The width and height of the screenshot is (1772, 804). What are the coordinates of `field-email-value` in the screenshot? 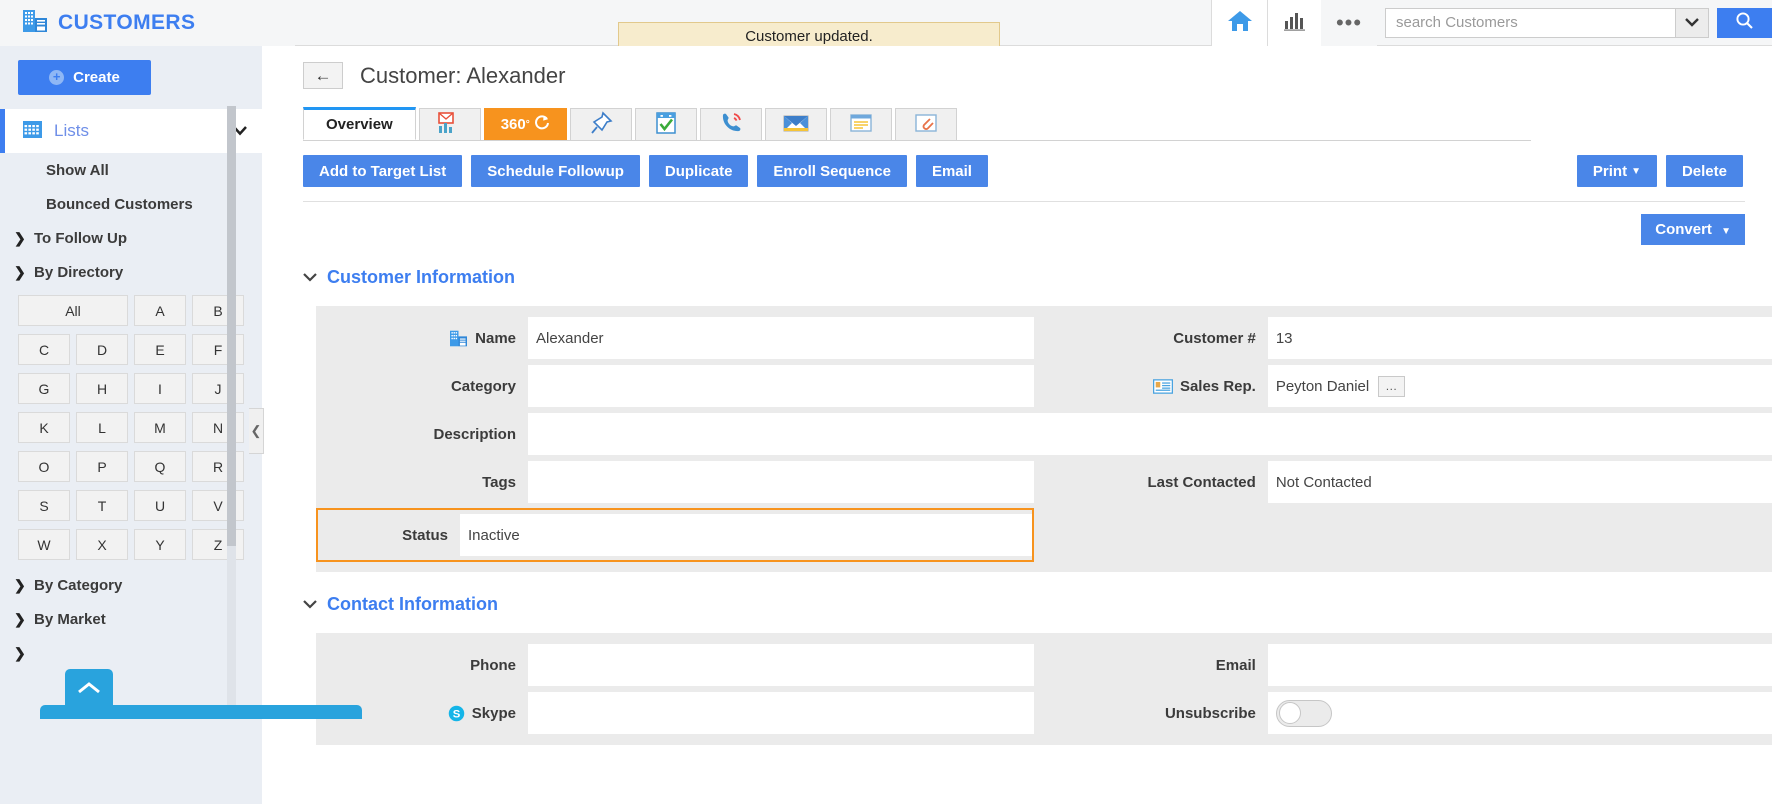 It's located at (1519, 665).